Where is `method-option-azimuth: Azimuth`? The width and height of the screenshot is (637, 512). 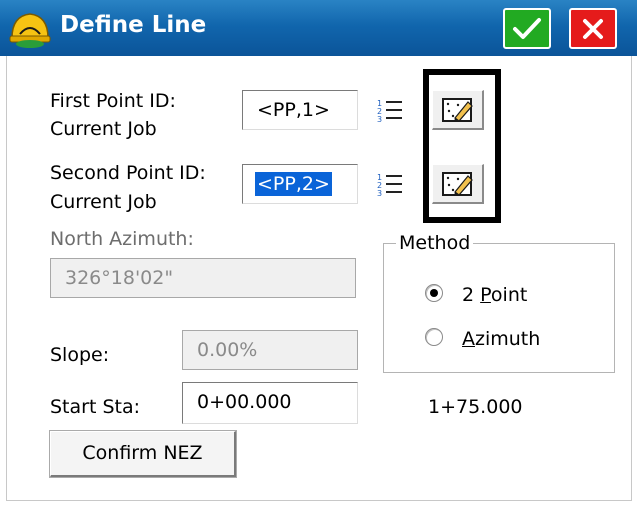 method-option-azimuth: Azimuth is located at coordinates (500, 339).